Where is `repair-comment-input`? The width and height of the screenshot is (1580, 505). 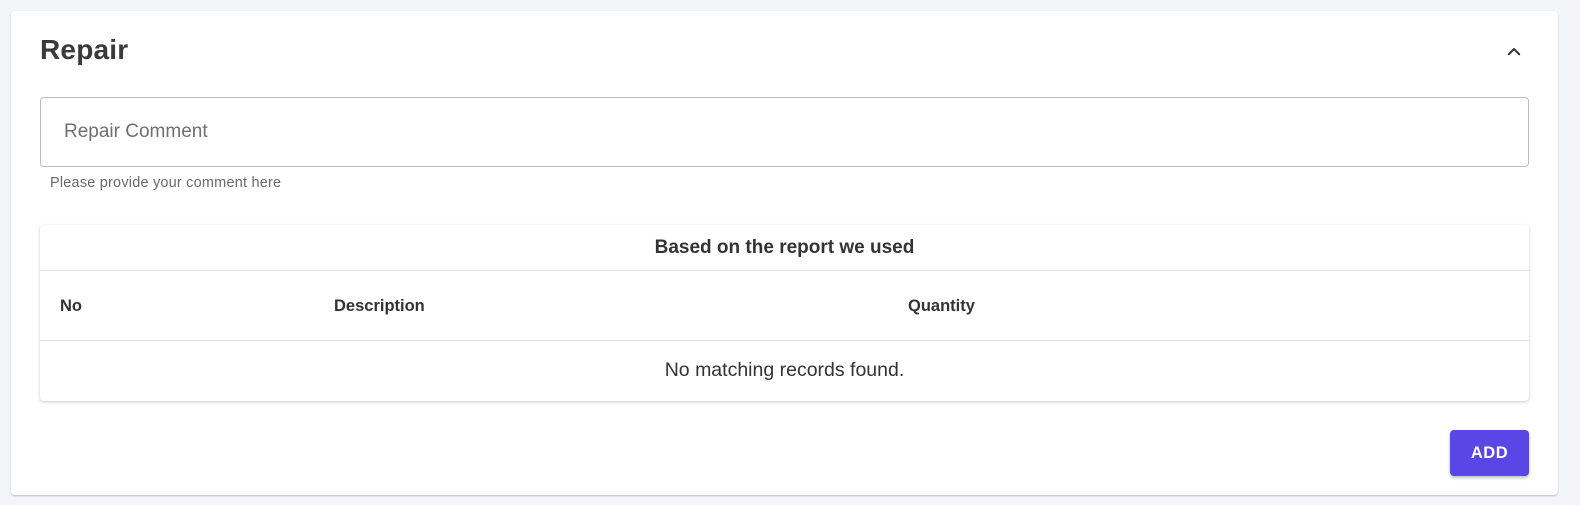 repair-comment-input is located at coordinates (784, 132).